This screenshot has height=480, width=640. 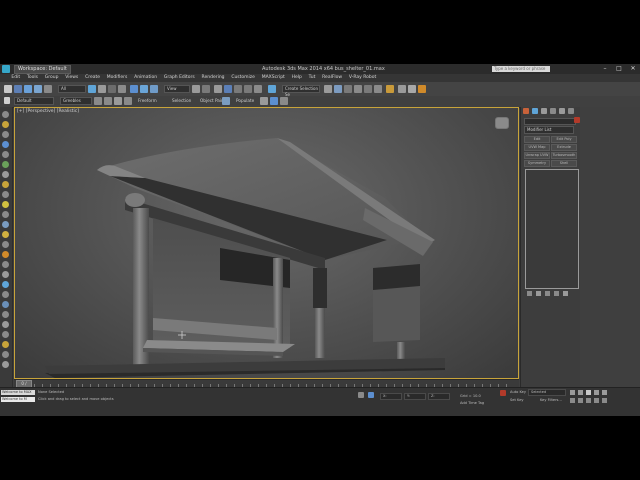 I want to click on select-object-icon, so click(x=92, y=89).